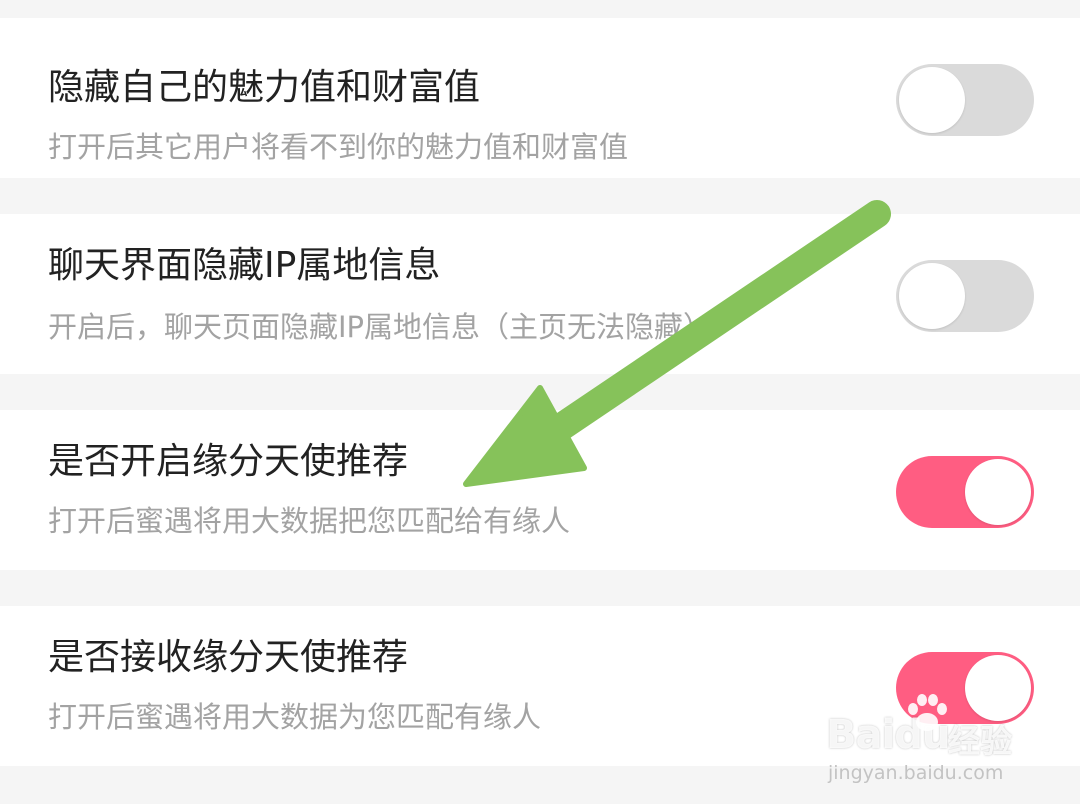 Image resolution: width=1080 pixels, height=804 pixels. Describe the element at coordinates (244, 265) in the screenshot. I see `setting-title: 聊天界面隐藏IP属地信息` at that location.